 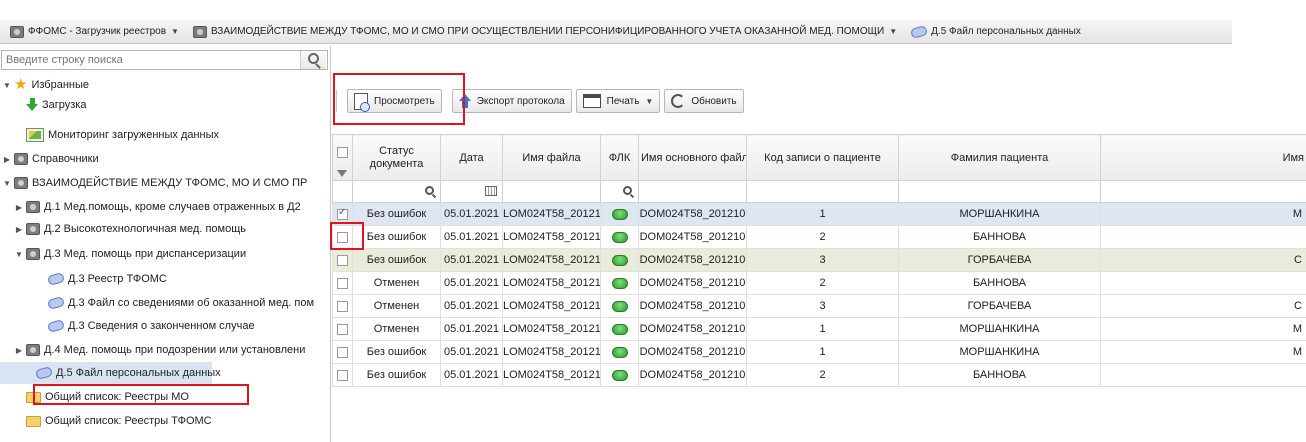 What do you see at coordinates (995, 31) in the screenshot?
I see `breadcrumb-item: Д.5 Файл персональных данных` at bounding box center [995, 31].